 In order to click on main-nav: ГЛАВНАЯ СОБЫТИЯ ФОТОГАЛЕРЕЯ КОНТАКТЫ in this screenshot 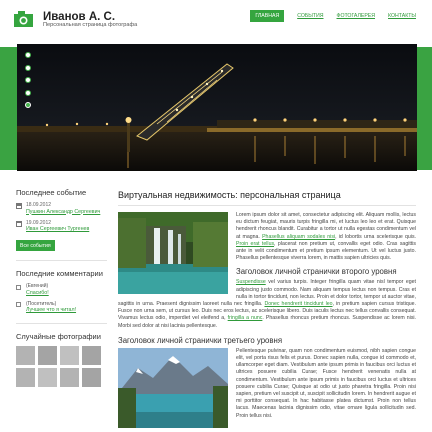, I will do `click(333, 16)`.